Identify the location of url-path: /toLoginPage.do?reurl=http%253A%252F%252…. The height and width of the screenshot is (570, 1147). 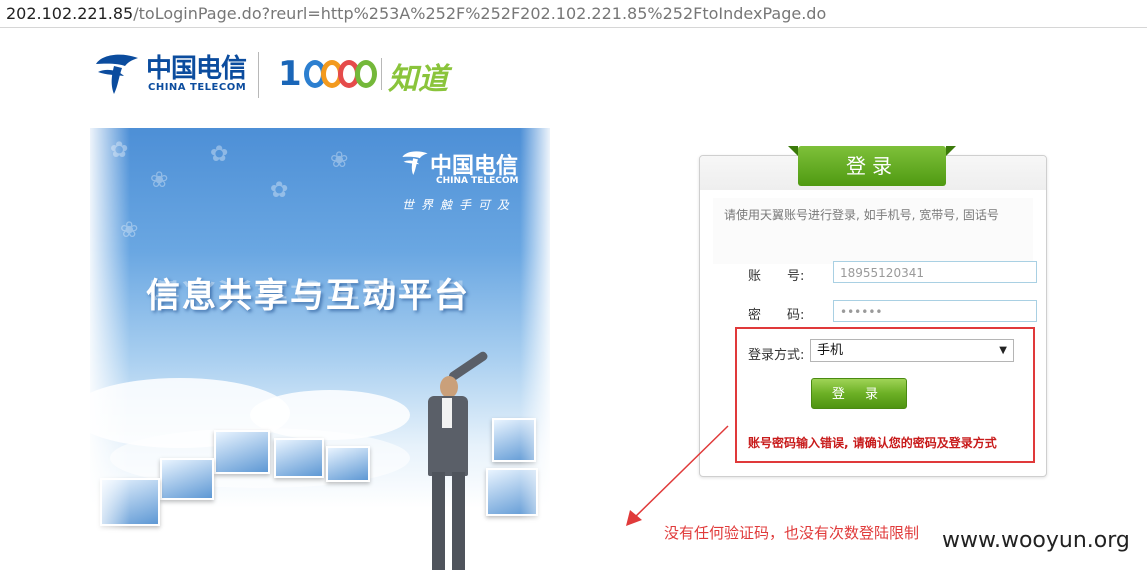
(480, 13).